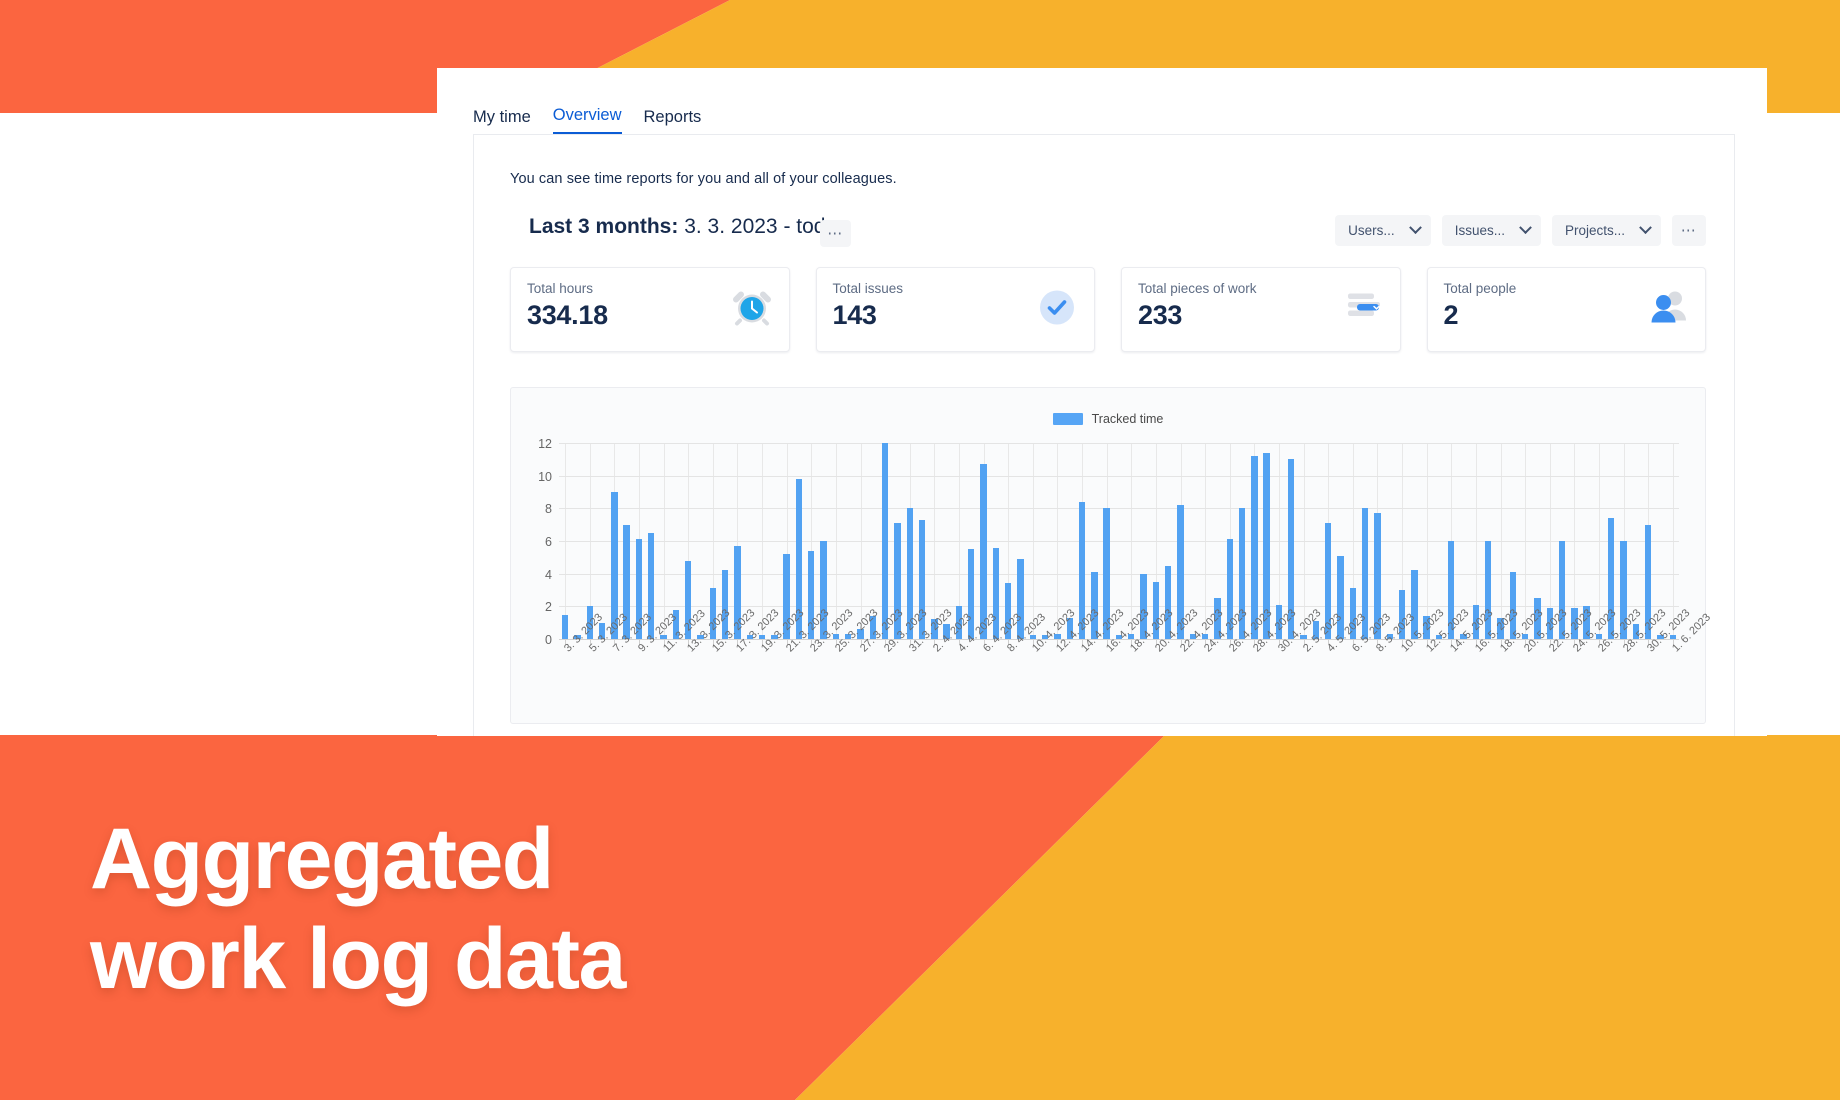 This screenshot has width=1840, height=1100. Describe the element at coordinates (358, 909) in the screenshot. I see `poster-caption: Aggregated work log data` at that location.